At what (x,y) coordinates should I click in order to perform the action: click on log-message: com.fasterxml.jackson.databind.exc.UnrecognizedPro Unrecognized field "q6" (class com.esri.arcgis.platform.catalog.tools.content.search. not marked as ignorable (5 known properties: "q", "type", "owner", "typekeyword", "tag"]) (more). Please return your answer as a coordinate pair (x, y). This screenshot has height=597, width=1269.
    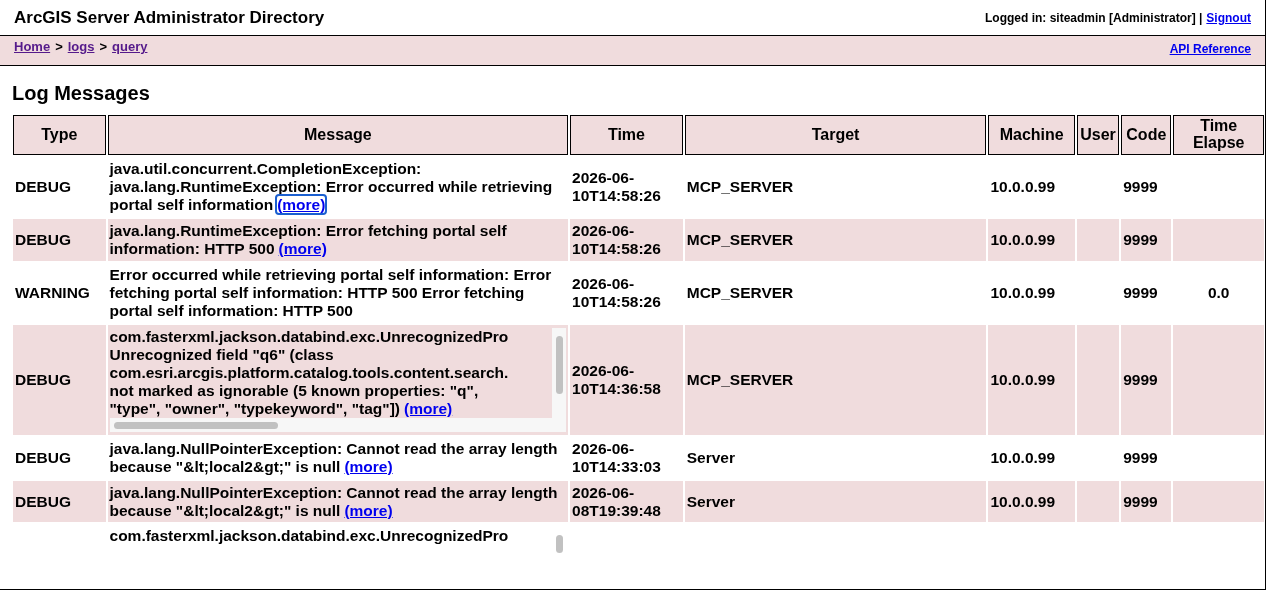
    Looking at the image, I should click on (331, 372).